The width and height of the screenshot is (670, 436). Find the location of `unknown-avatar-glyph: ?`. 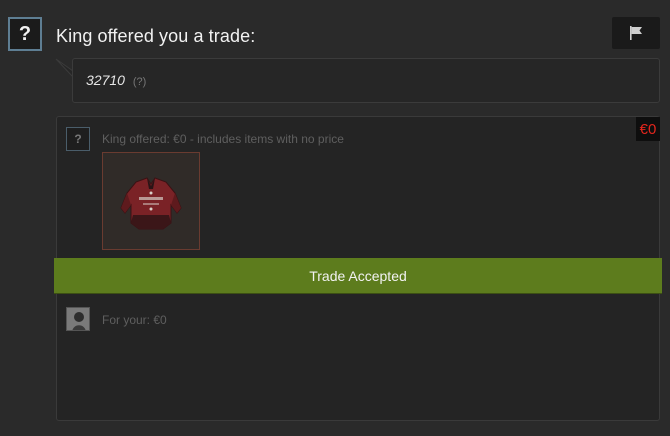

unknown-avatar-glyph: ? is located at coordinates (25, 33).